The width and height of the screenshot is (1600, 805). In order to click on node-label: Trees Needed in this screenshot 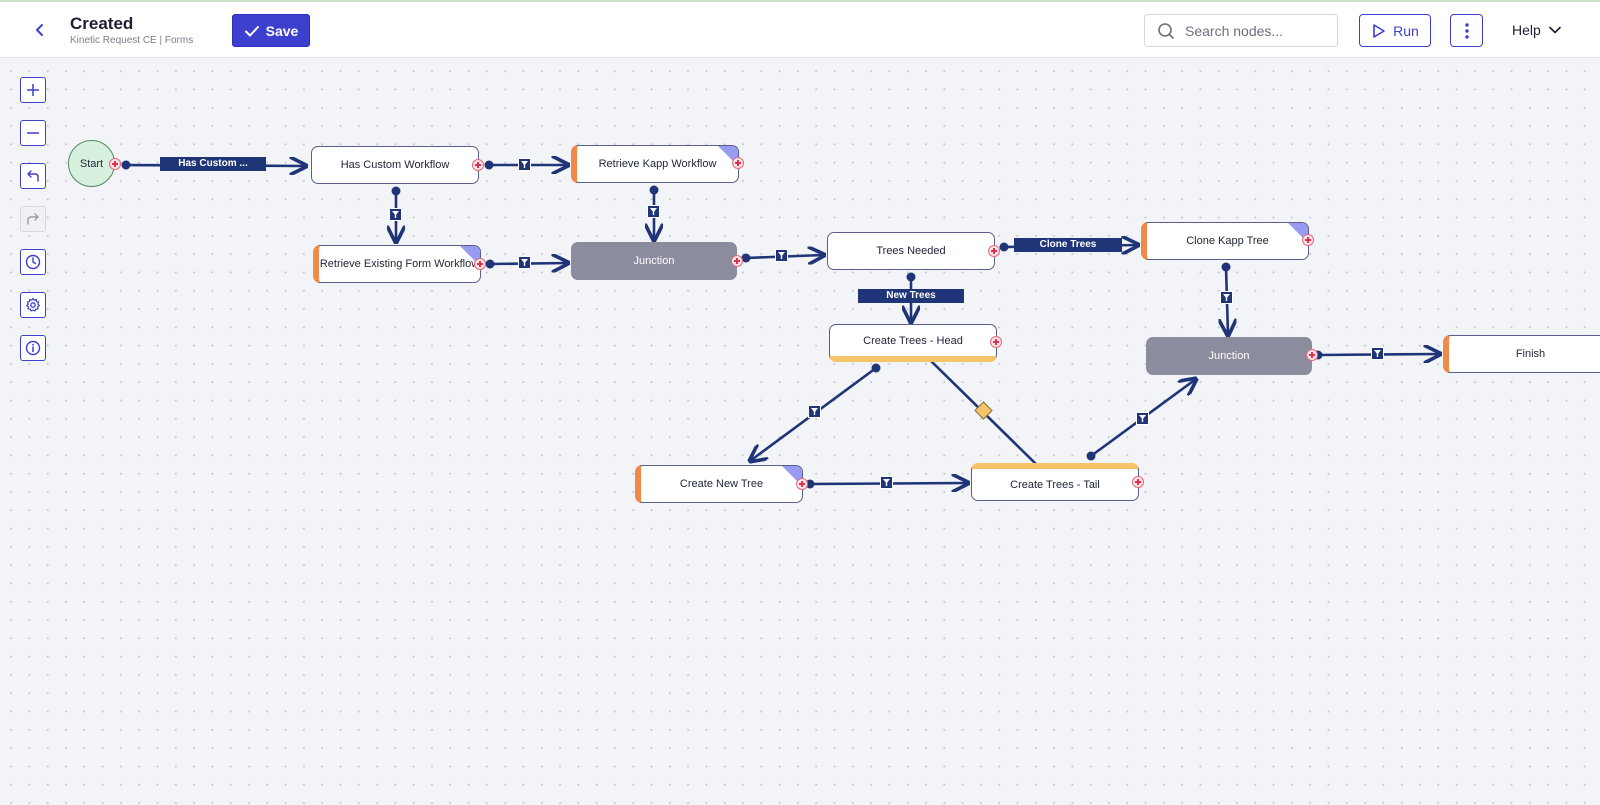, I will do `click(911, 251)`.